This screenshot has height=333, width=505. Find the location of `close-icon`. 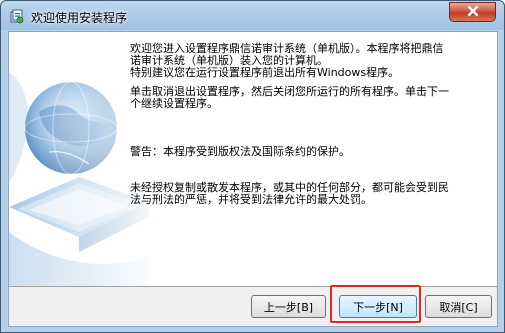

close-icon is located at coordinates (473, 12).